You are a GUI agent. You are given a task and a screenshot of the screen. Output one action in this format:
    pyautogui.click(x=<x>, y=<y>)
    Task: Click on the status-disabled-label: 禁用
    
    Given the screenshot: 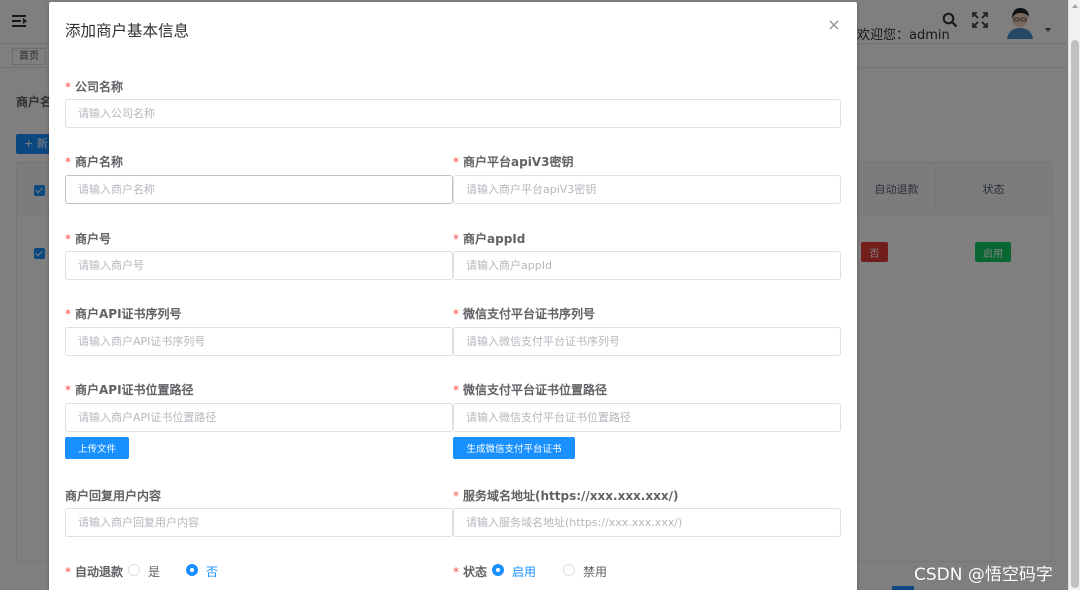 What is the action you would take?
    pyautogui.click(x=595, y=571)
    